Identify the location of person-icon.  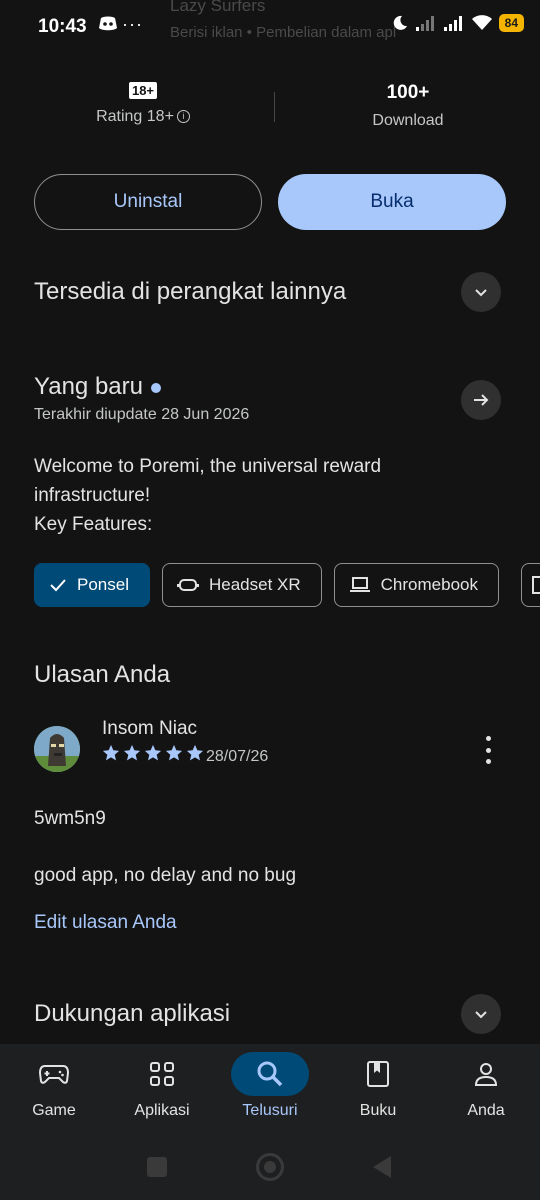
(486, 1074).